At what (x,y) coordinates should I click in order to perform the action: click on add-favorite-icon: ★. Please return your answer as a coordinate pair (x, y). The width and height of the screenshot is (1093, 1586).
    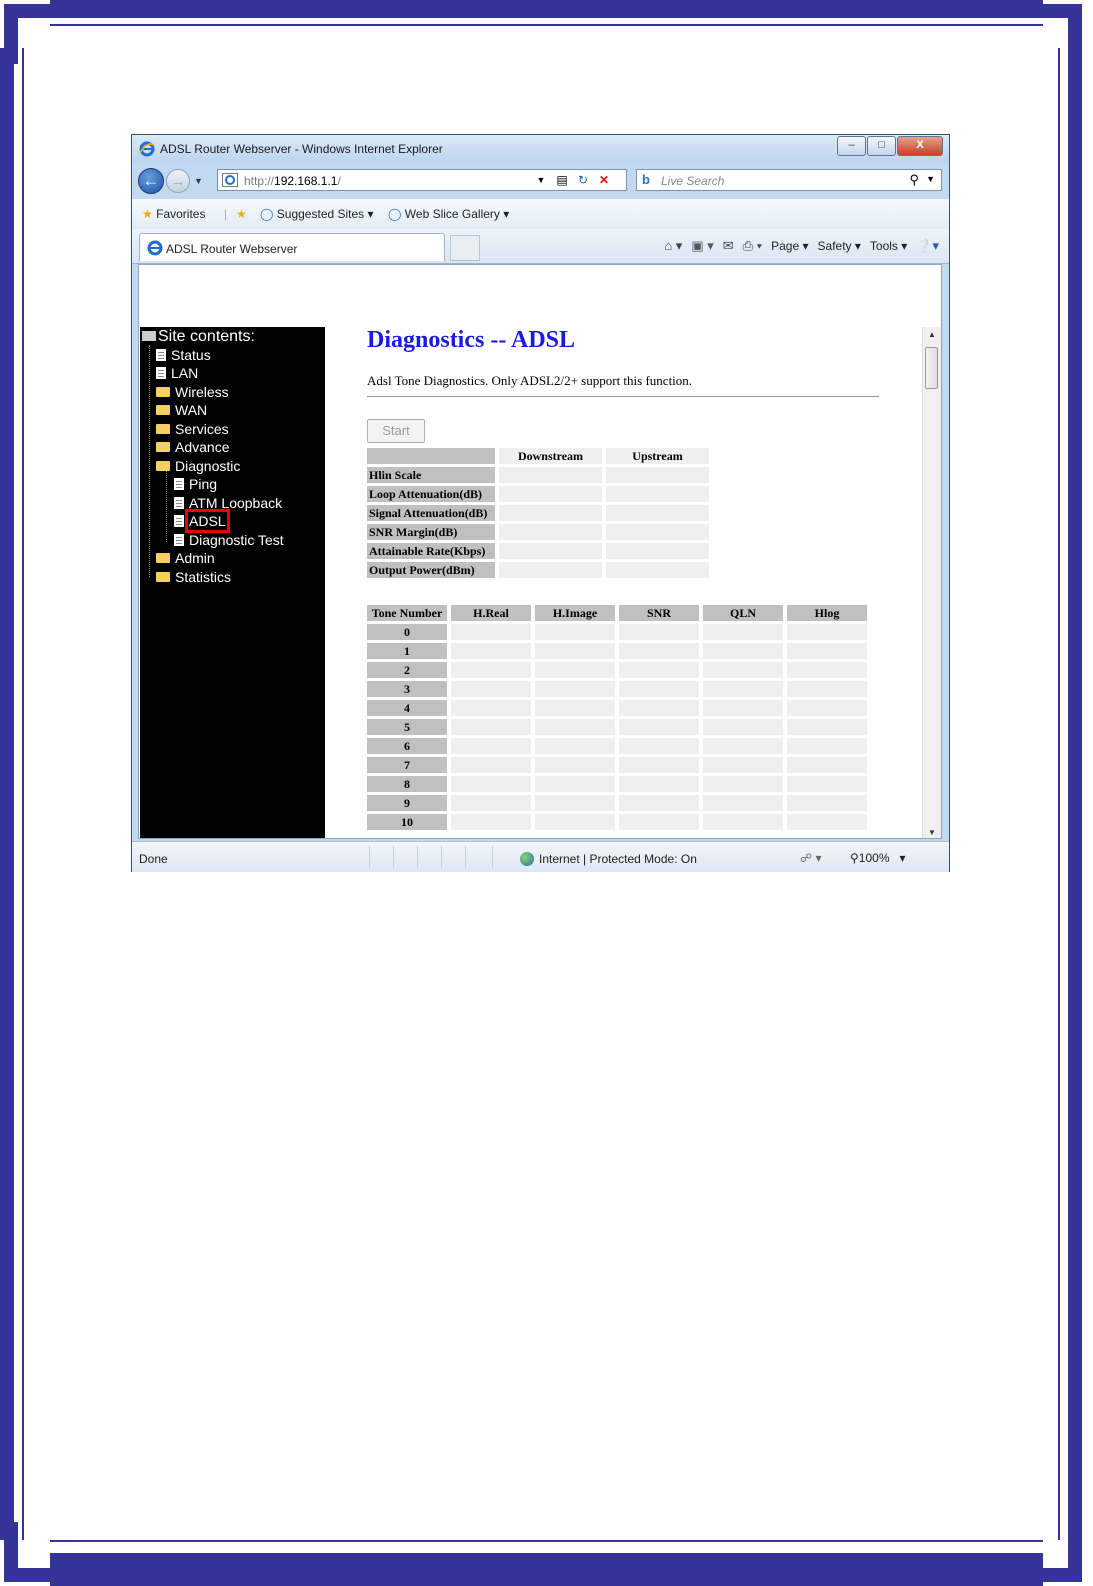
    Looking at the image, I should click on (241, 214).